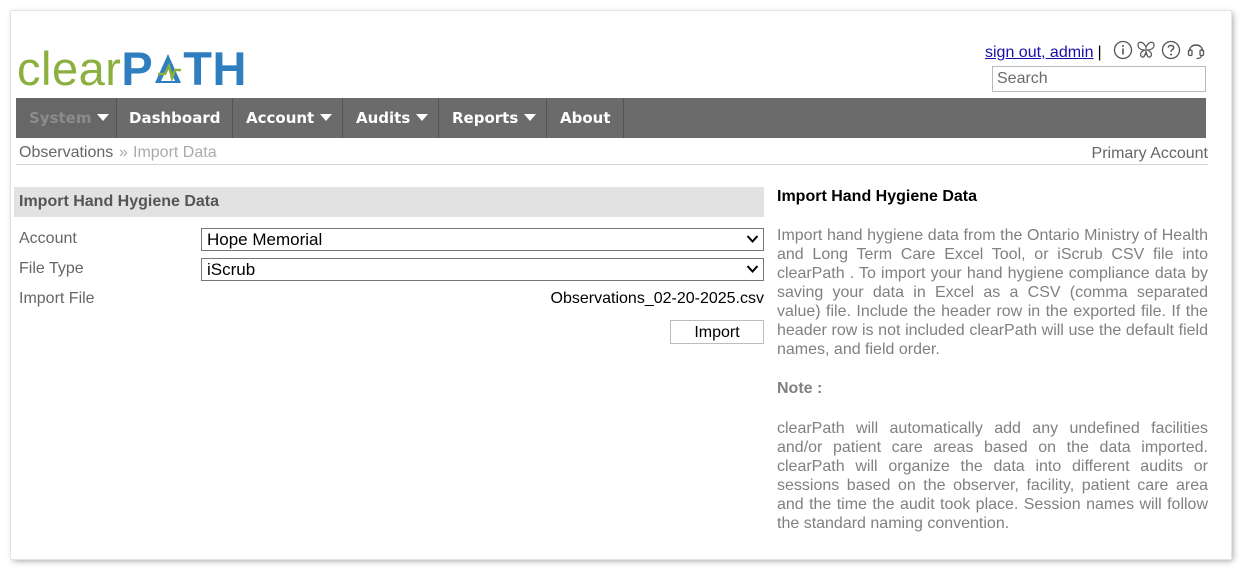 This screenshot has height=579, width=1250. What do you see at coordinates (57, 298) in the screenshot?
I see `importfile-label: Import File` at bounding box center [57, 298].